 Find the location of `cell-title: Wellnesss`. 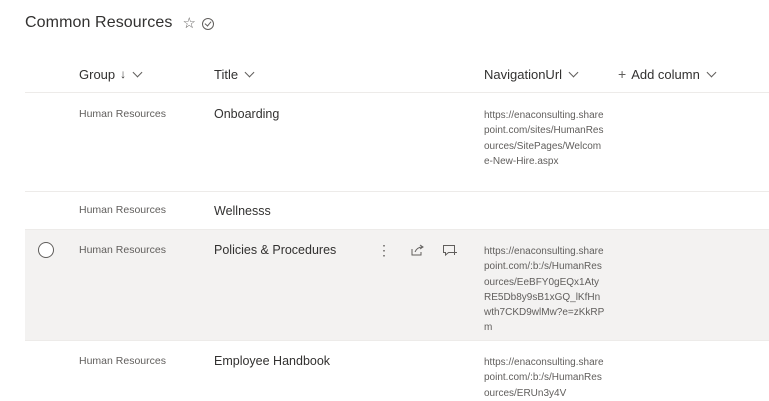

cell-title: Wellnesss is located at coordinates (242, 211).